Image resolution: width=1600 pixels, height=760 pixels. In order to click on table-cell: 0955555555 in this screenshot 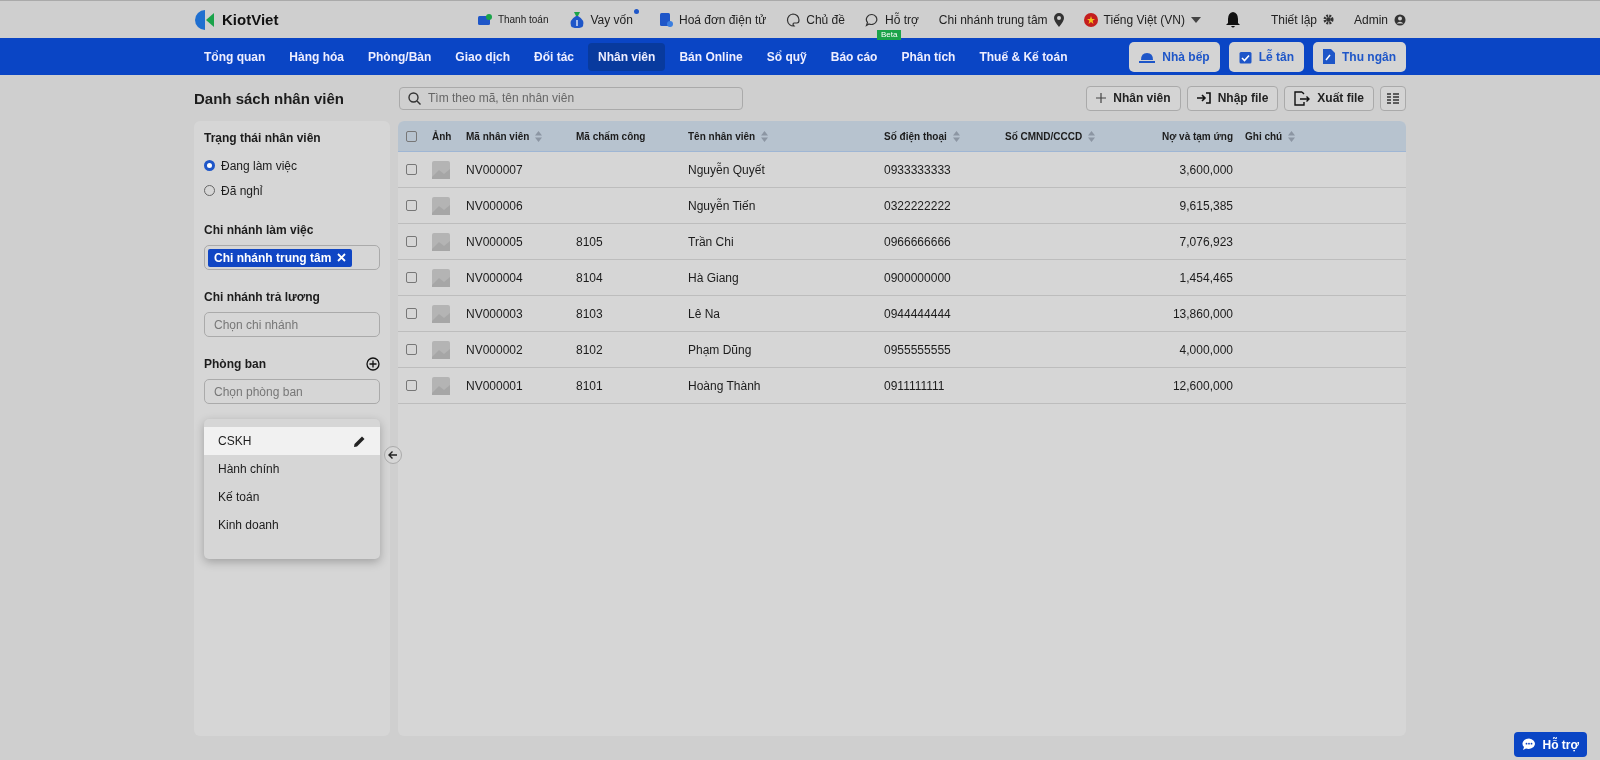, I will do `click(917, 349)`.